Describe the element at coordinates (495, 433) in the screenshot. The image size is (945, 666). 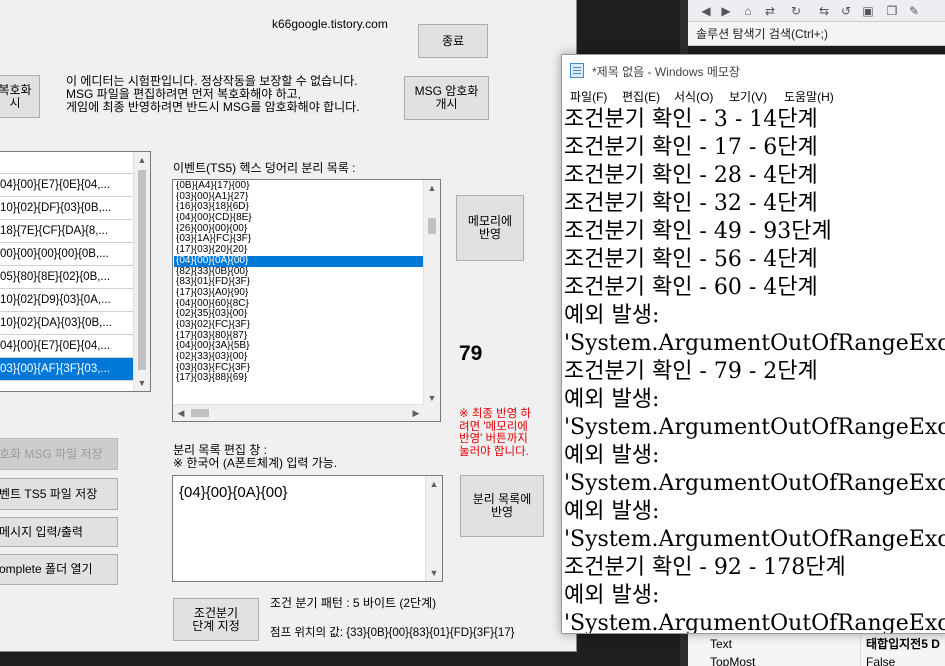
I see `final-apply-note: ※ 최종 반영 하 려면 '메모리에 반영' 버튼까지 눌러야 합니다.` at that location.